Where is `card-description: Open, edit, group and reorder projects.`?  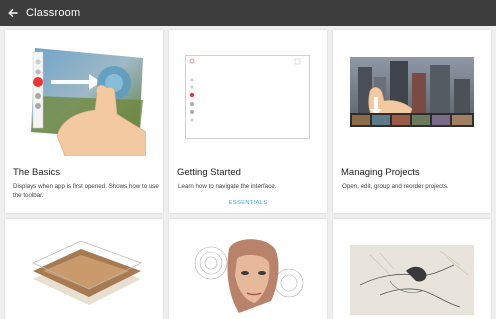
card-description: Open, edit, group and reorder projects. is located at coordinates (395, 186).